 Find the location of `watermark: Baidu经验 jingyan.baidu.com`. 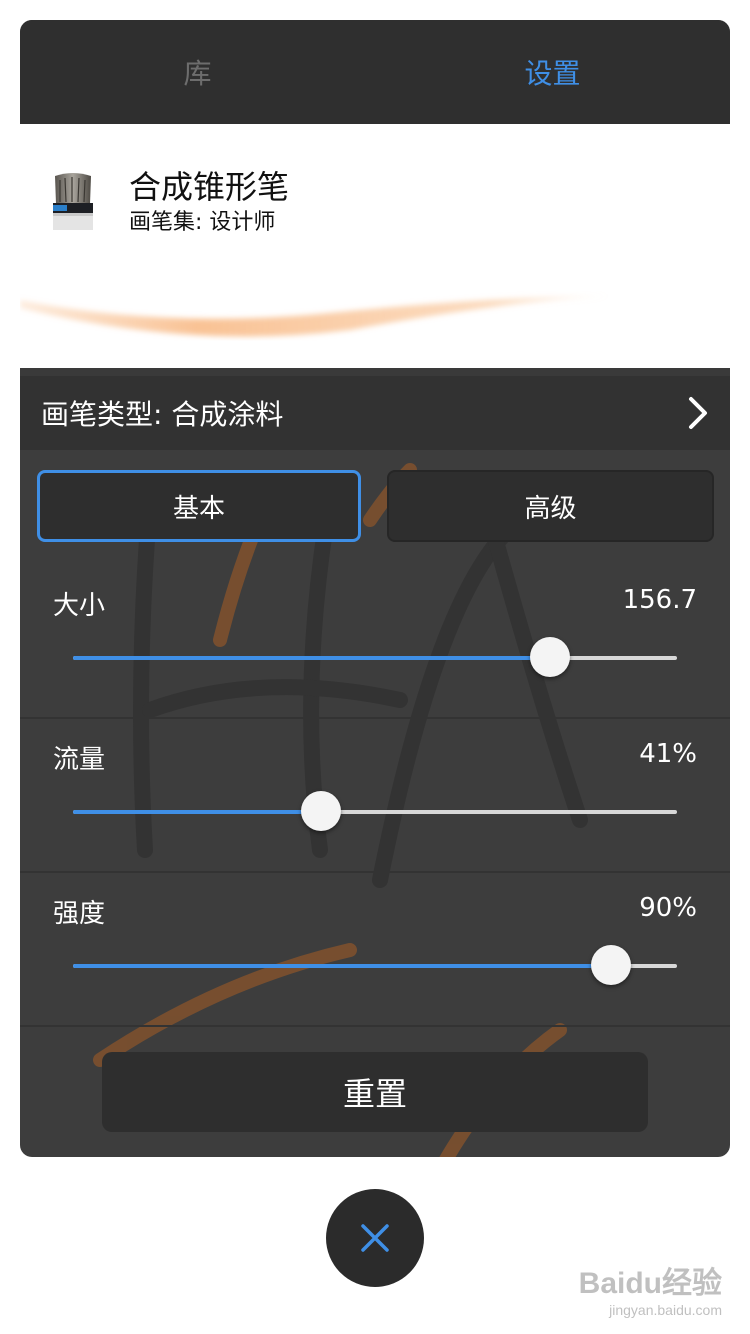

watermark: Baidu经验 jingyan.baidu.com is located at coordinates (650, 1288).